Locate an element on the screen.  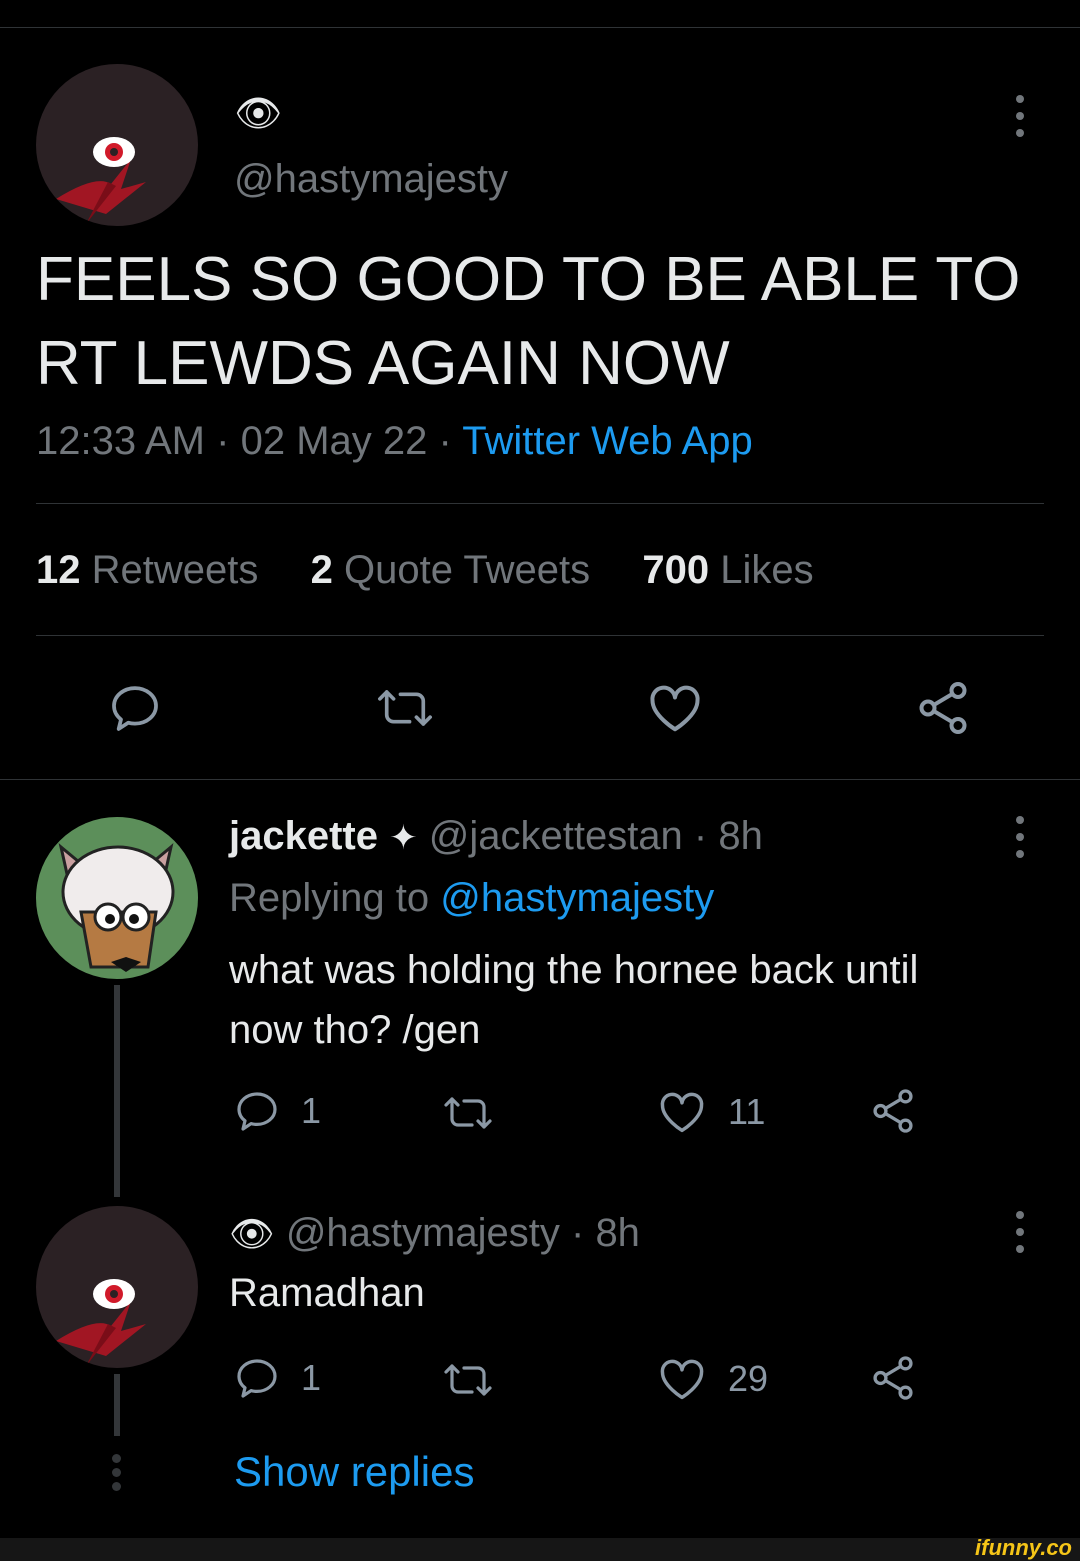
stats-divider is located at coordinates (540, 635).